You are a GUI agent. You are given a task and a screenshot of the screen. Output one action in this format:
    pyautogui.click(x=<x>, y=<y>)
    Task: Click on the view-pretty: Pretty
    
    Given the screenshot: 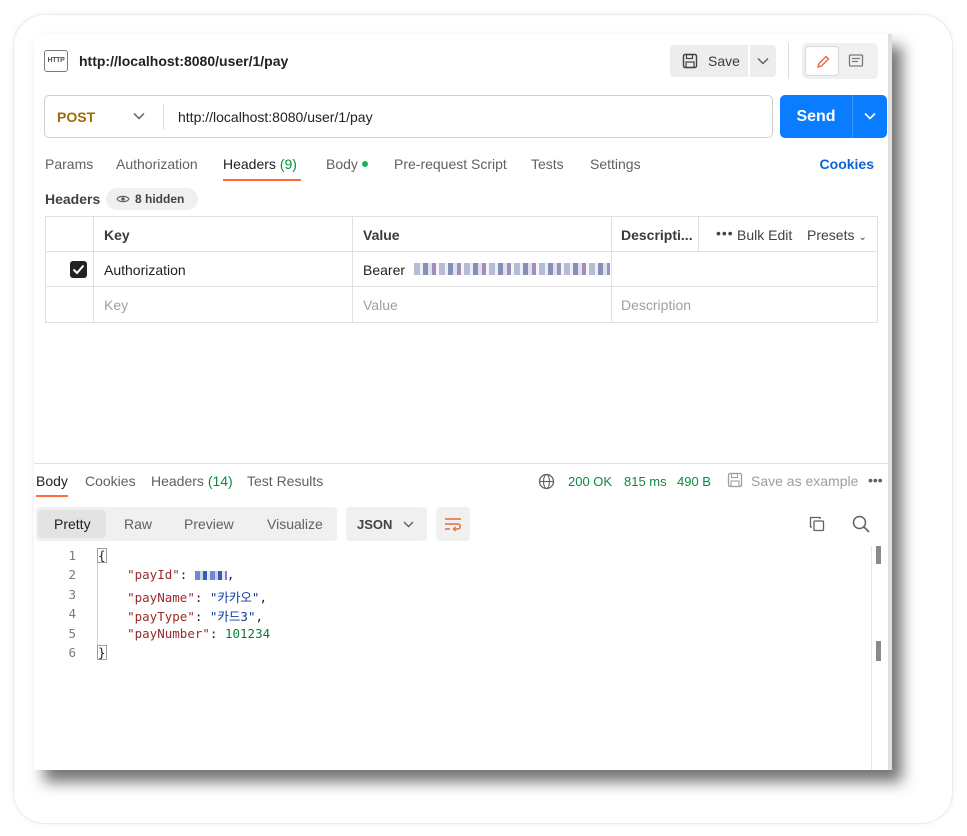 What is the action you would take?
    pyautogui.click(x=72, y=524)
    